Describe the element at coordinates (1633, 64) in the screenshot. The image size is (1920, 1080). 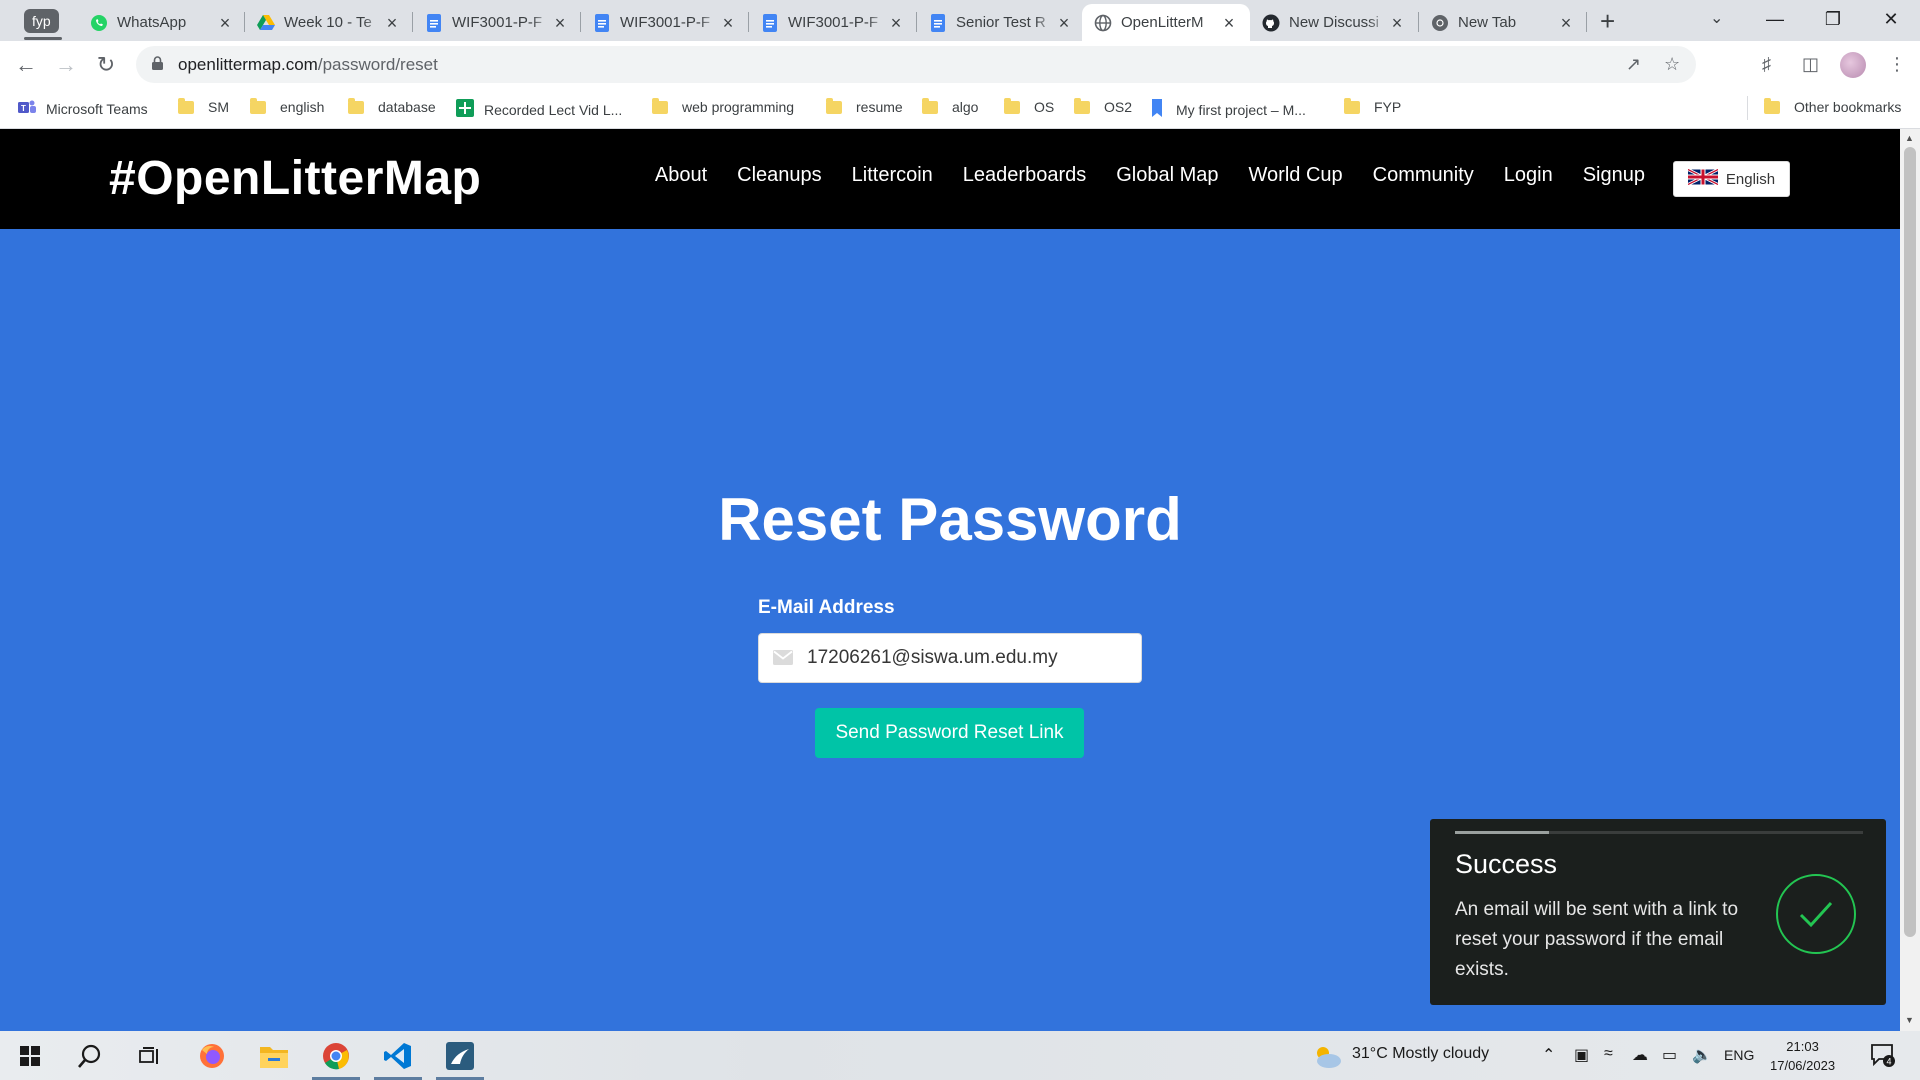
I see `share-icon: ↗` at that location.